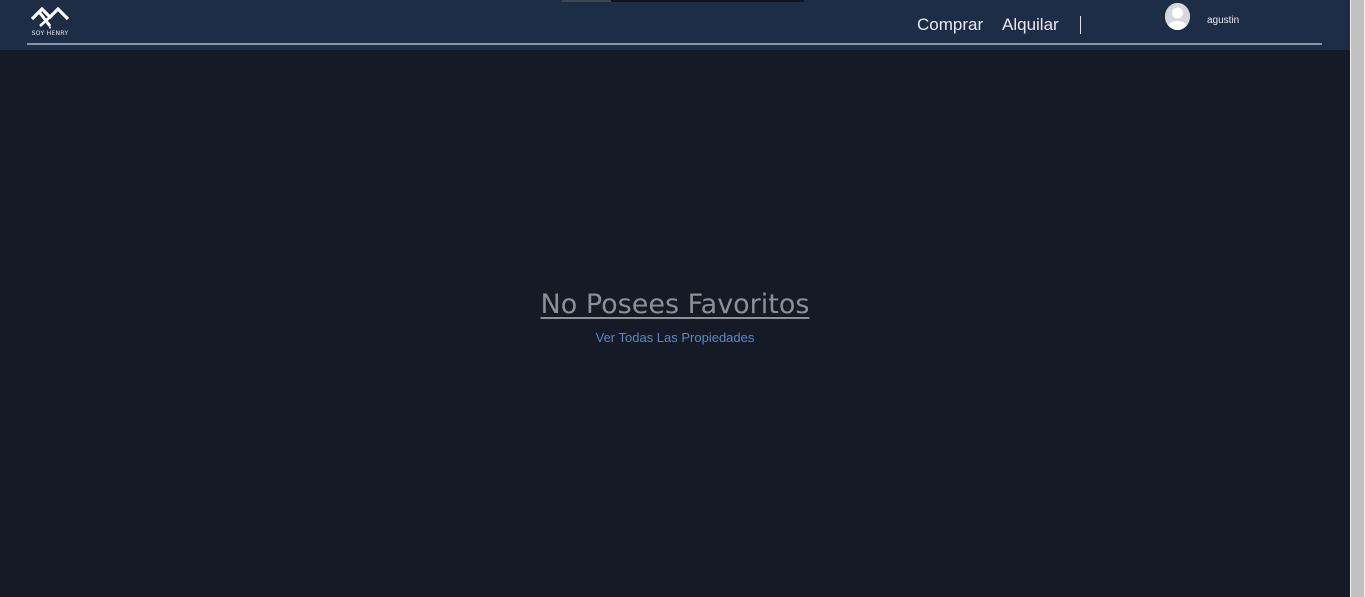  What do you see at coordinates (675, 25) in the screenshot?
I see `navbar: SOY HENRY Comprar Alquilar agustin` at bounding box center [675, 25].